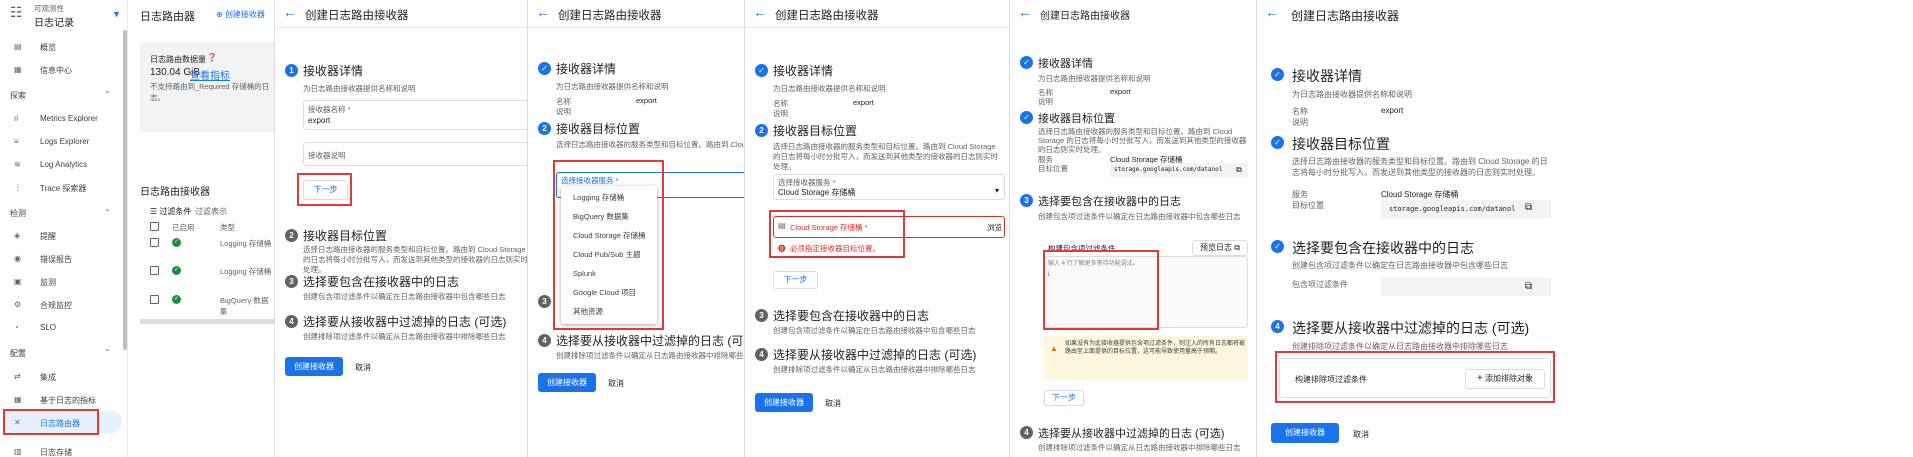 The width and height of the screenshot is (1913, 457). What do you see at coordinates (48, 327) in the screenshot?
I see `sidebar-item-slo: SLO` at bounding box center [48, 327].